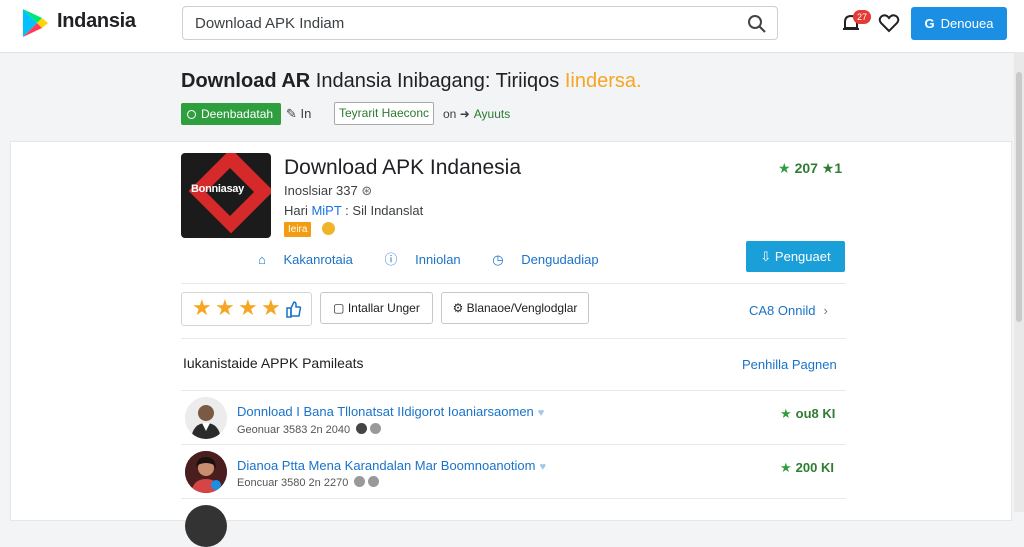 This screenshot has width=1024, height=547. What do you see at coordinates (294, 309) in the screenshot?
I see `thumbs-up-icon` at bounding box center [294, 309].